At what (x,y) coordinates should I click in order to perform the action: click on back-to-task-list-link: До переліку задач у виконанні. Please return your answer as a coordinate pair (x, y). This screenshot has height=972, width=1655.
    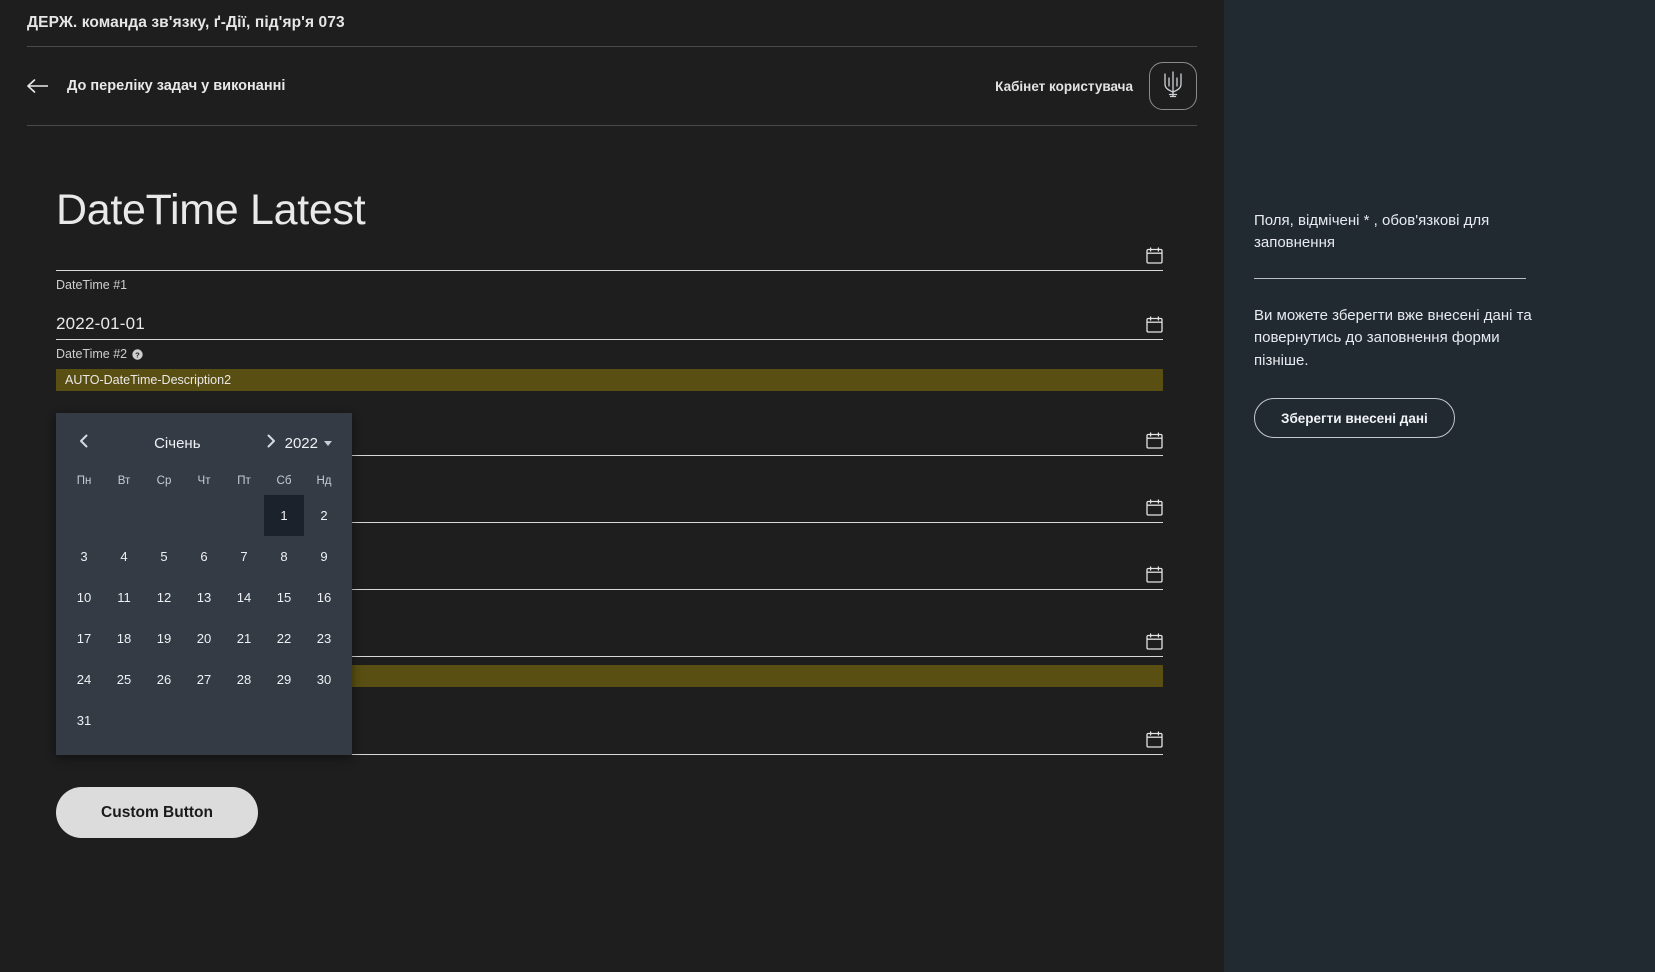
    Looking at the image, I should click on (156, 86).